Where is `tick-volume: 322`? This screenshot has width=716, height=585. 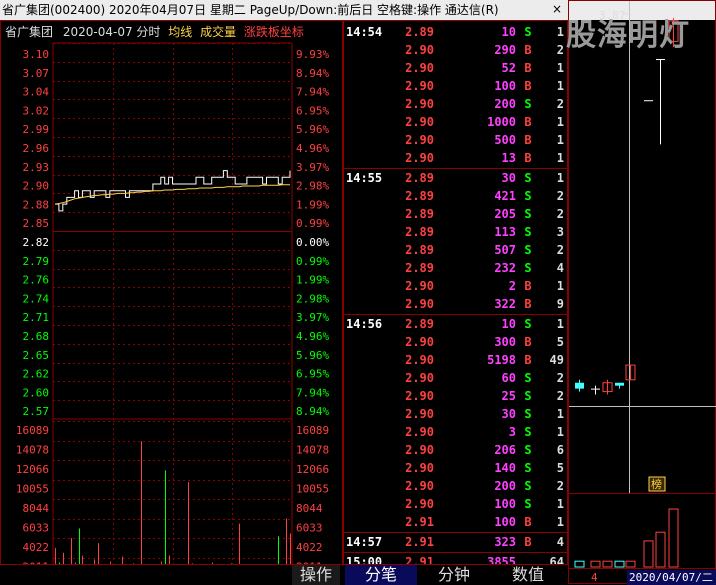
tick-volume: 322 is located at coordinates (505, 304).